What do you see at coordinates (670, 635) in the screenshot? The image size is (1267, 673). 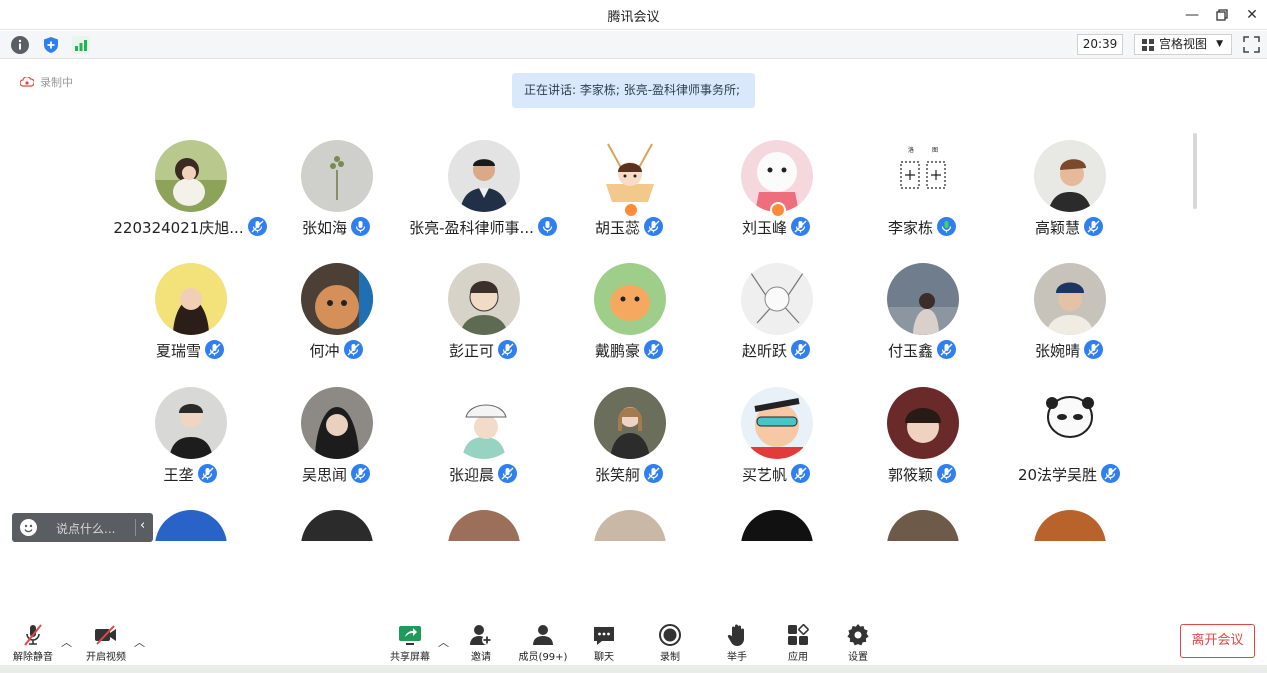 I see `record-icon` at bounding box center [670, 635].